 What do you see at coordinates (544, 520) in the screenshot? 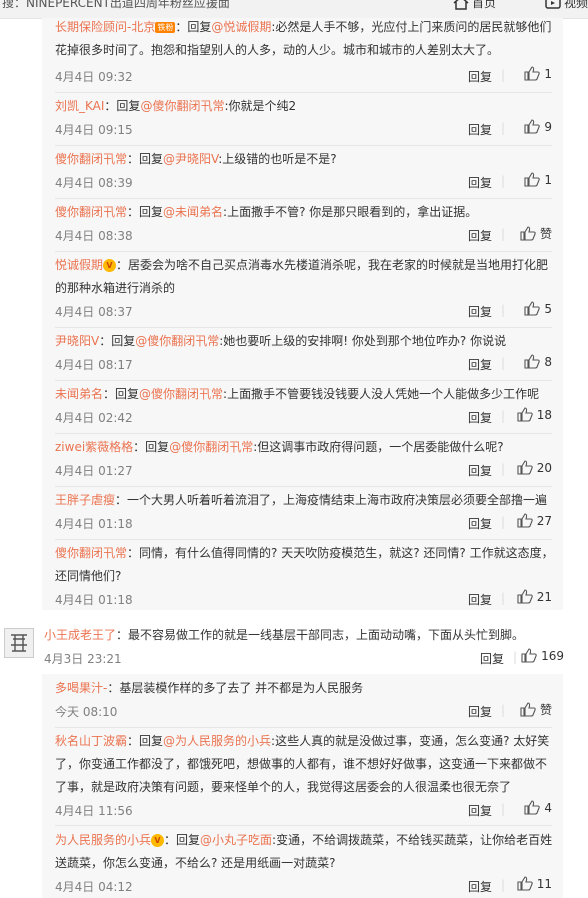
I see `like-count: 27` at bounding box center [544, 520].